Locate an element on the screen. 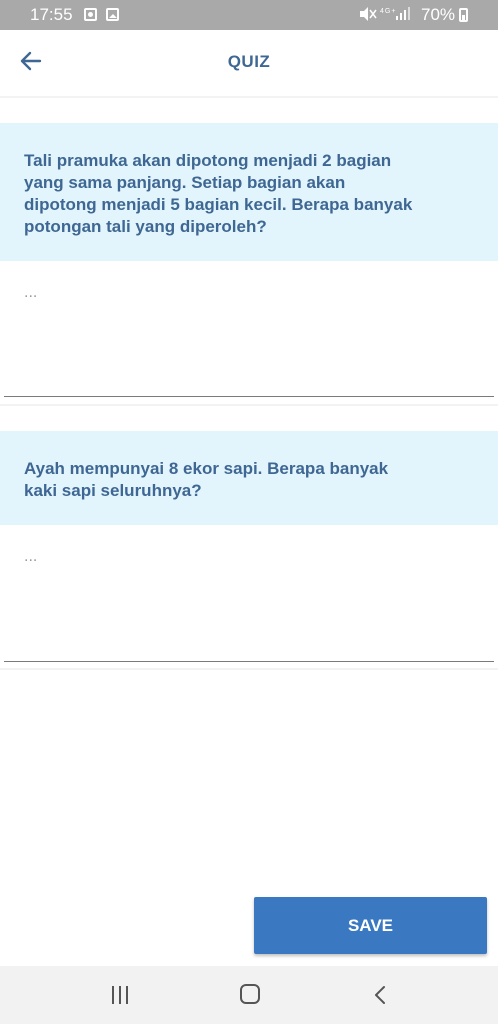 The height and width of the screenshot is (1024, 498). system-nav-bar is located at coordinates (249, 995).